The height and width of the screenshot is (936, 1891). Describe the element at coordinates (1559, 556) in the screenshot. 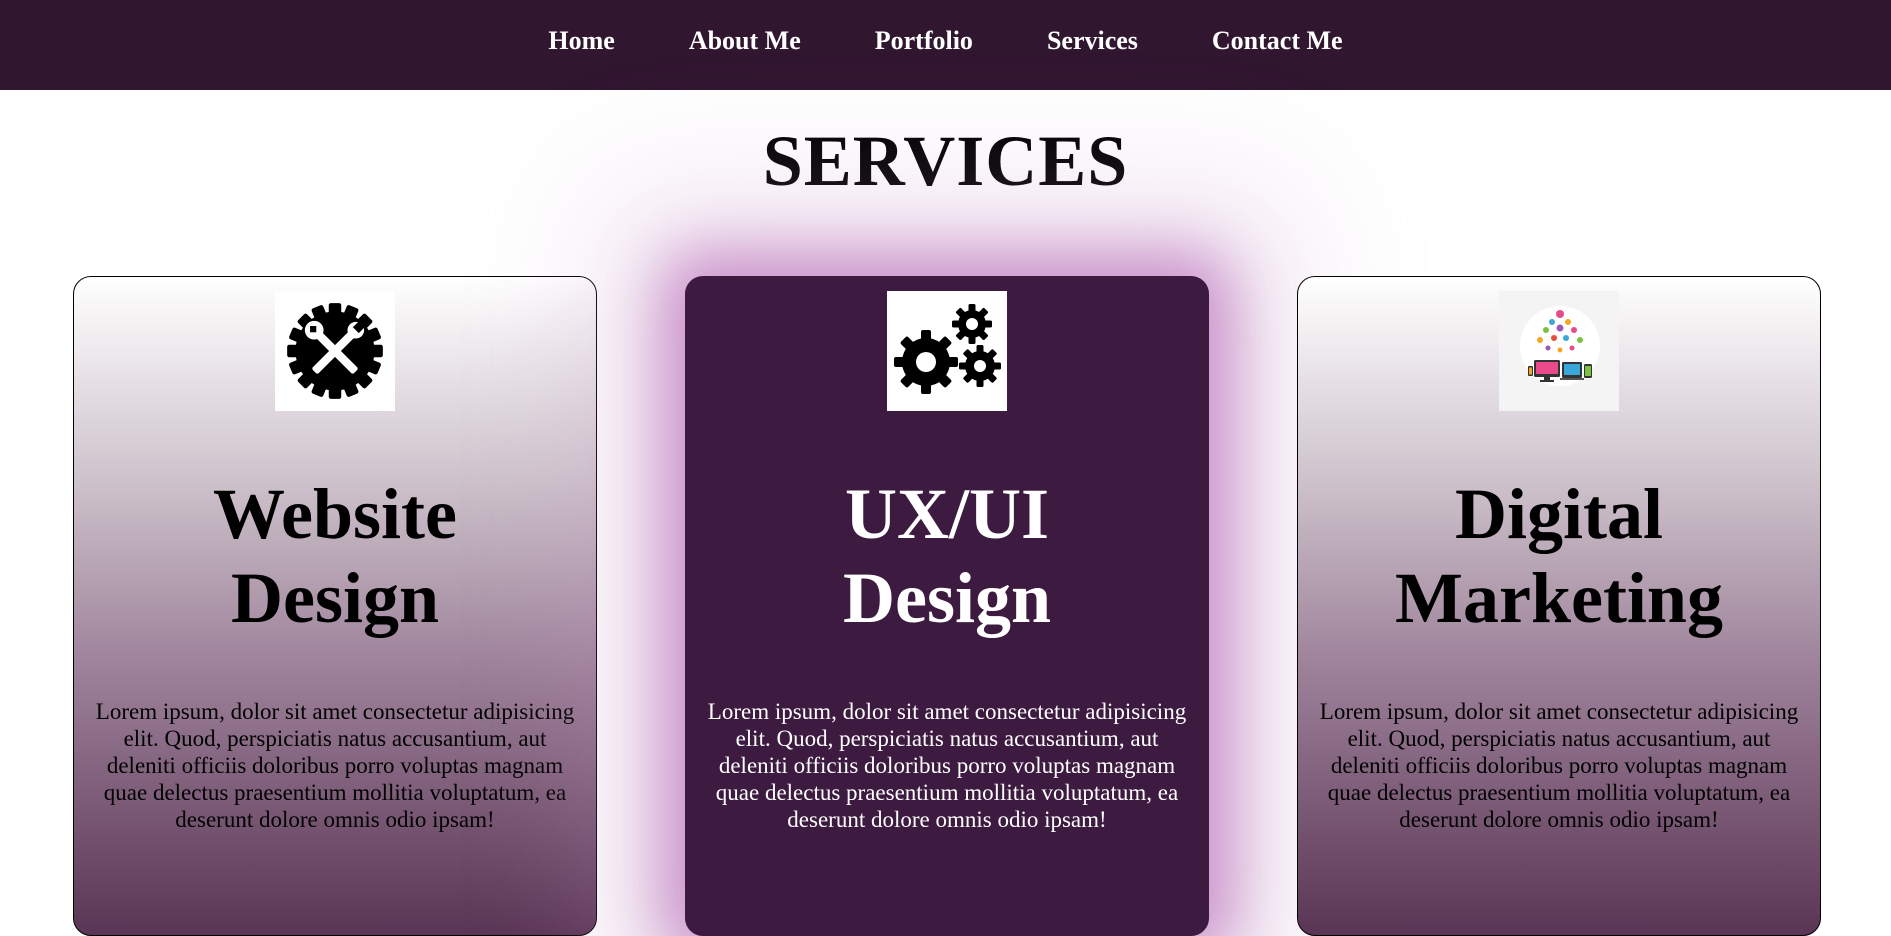

I see `card-title: Digital Marketing` at that location.